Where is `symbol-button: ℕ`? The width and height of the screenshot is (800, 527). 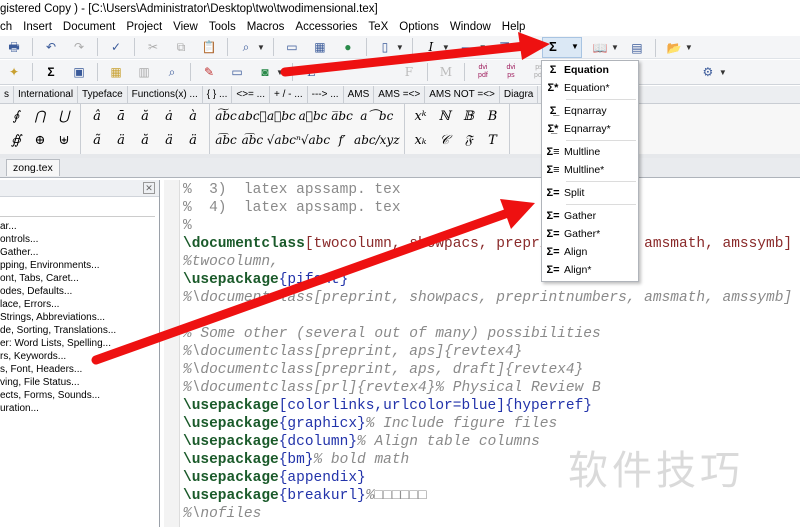
symbol-button: ℕ is located at coordinates (445, 116).